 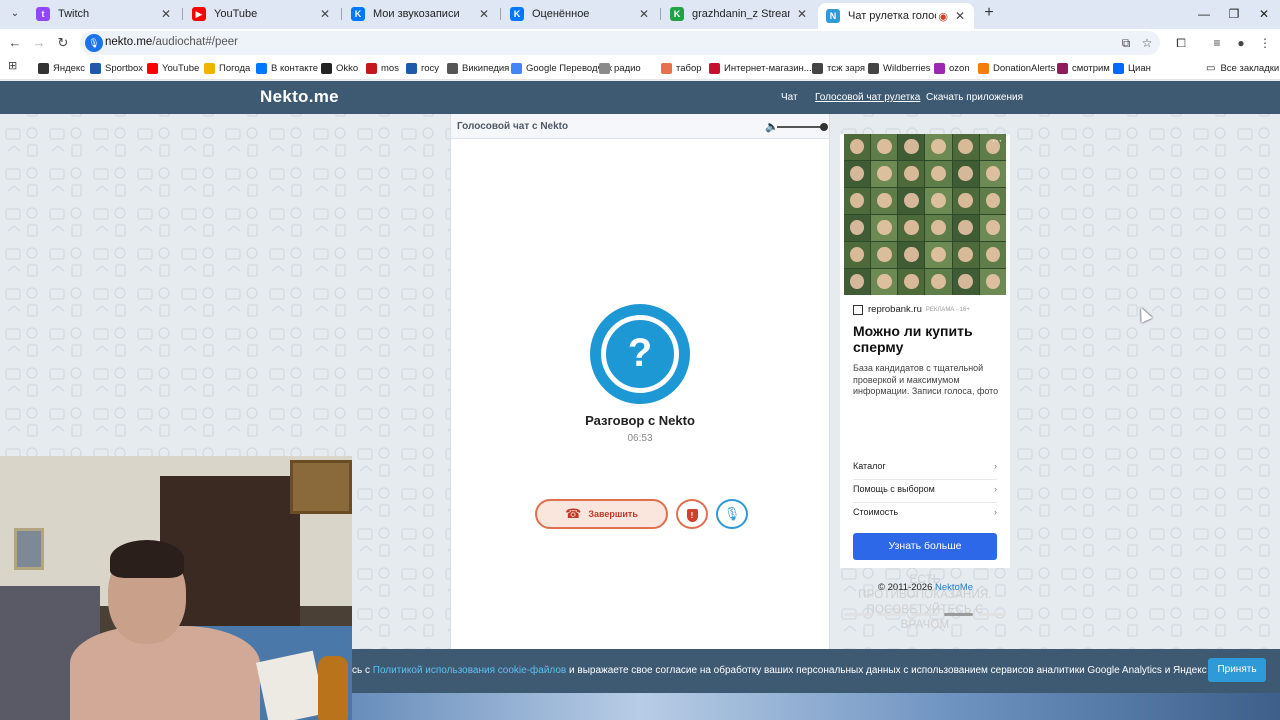 I want to click on ad-link-help: Помощь с выбором ›, so click(x=925, y=492).